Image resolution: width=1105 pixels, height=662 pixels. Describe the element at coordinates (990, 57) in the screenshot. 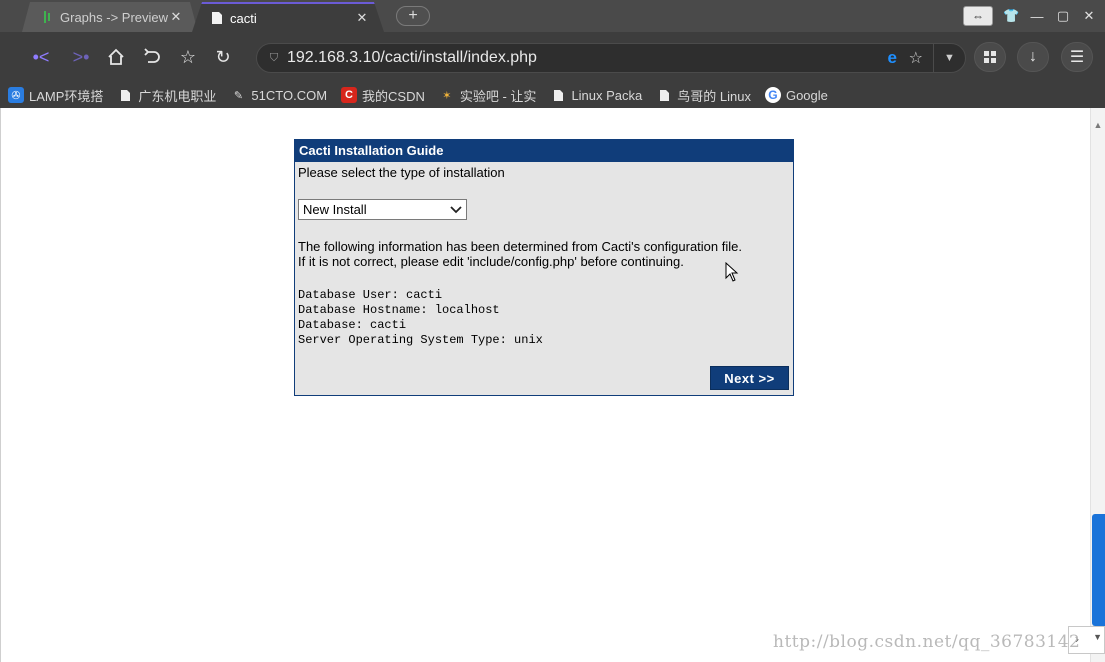

I see `apps-grid-icon` at that location.